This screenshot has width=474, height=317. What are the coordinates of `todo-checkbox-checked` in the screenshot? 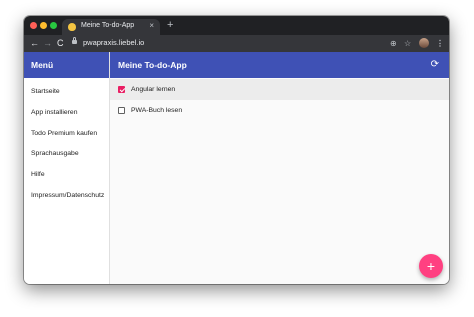 It's located at (121, 89).